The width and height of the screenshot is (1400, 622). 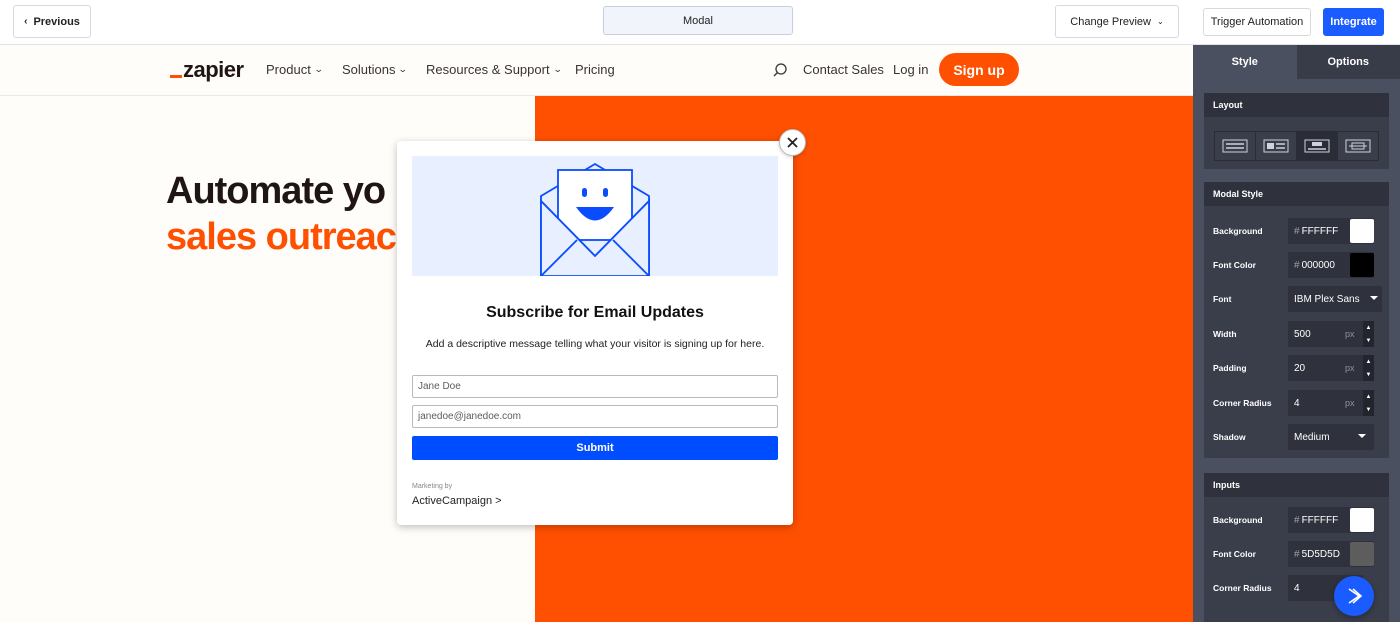 What do you see at coordinates (1350, 403) in the screenshot?
I see `modal-radius-unit: px` at bounding box center [1350, 403].